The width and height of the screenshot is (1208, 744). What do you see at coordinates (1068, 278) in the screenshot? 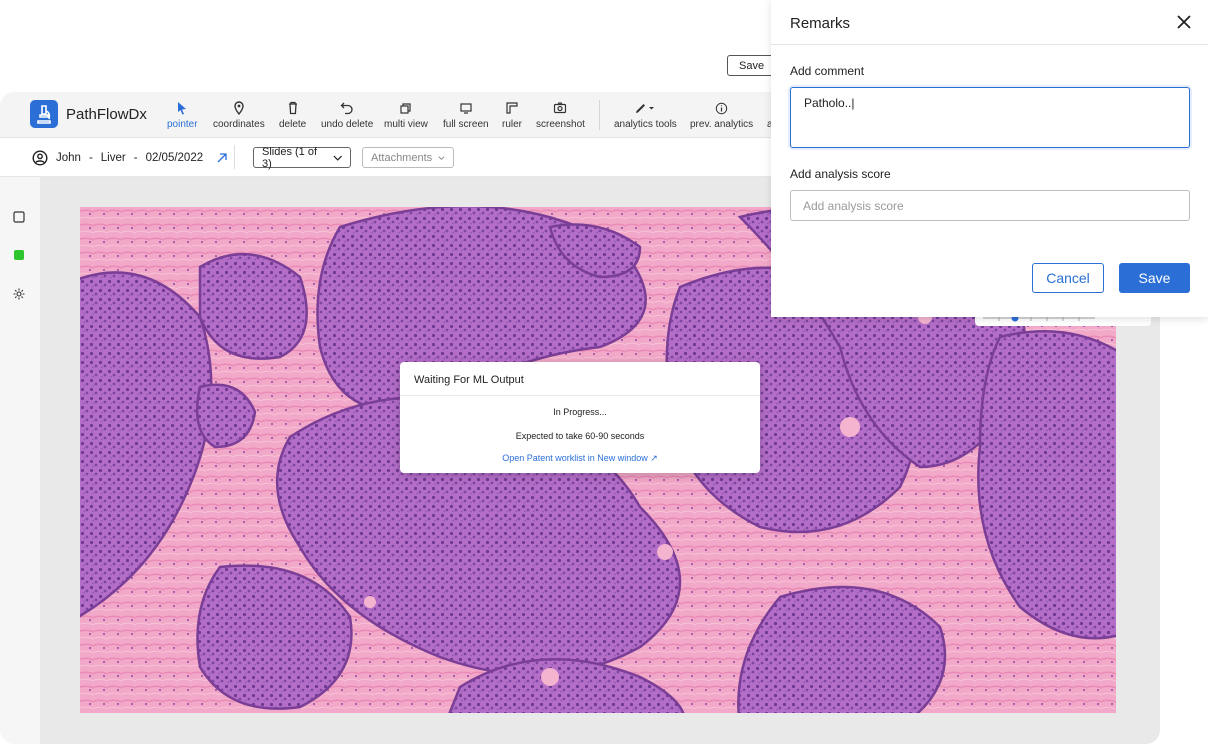
I see `cancel-button: Cancel` at bounding box center [1068, 278].